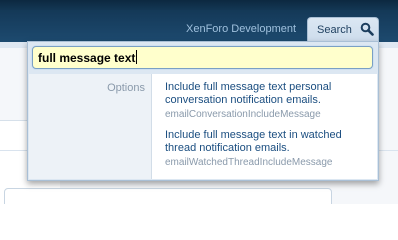 Image resolution: width=398 pixels, height=240 pixels. Describe the element at coordinates (88, 57) in the screenshot. I see `search-input-value: full message text` at that location.